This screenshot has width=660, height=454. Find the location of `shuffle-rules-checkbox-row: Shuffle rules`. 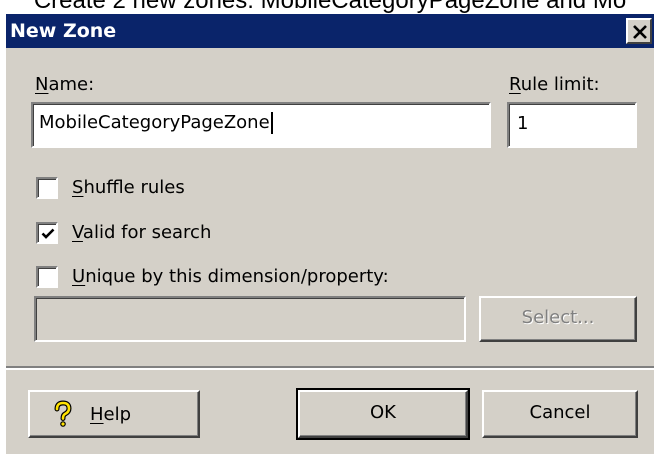

shuffle-rules-checkbox-row: Shuffle rules is located at coordinates (110, 188).